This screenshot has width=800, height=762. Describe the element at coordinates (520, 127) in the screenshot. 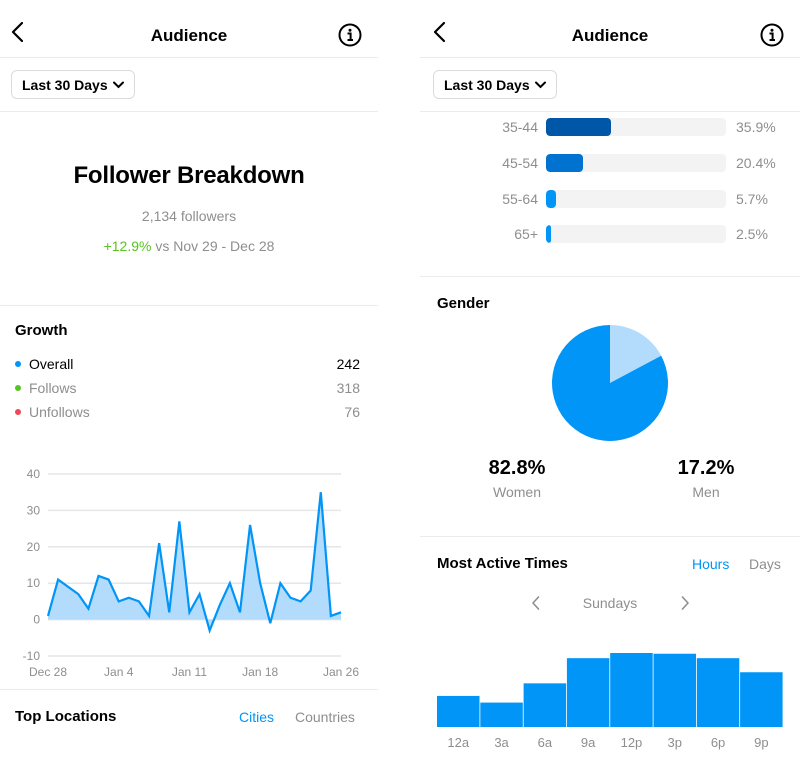

I see `age-label: 35-44` at that location.